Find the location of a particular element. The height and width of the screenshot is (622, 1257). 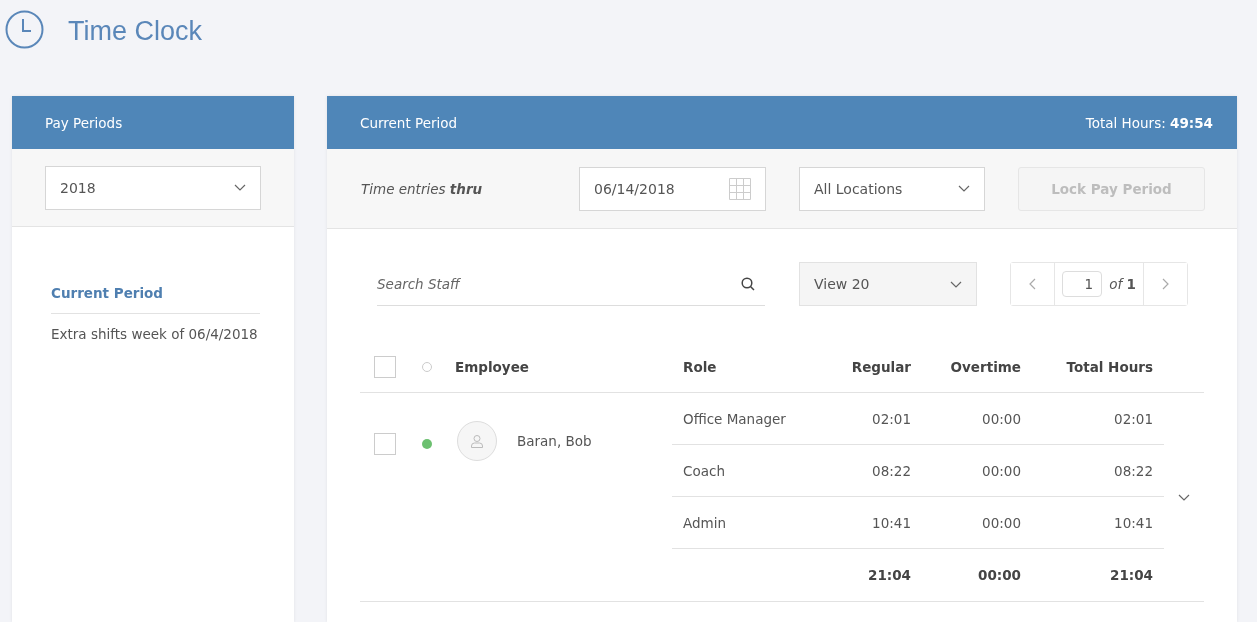

filter-label: Time entries thru is located at coordinates (422, 188).